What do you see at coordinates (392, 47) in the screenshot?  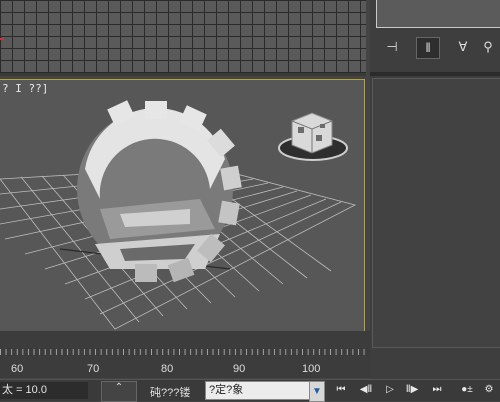 I see `pin-icon: ⊣` at bounding box center [392, 47].